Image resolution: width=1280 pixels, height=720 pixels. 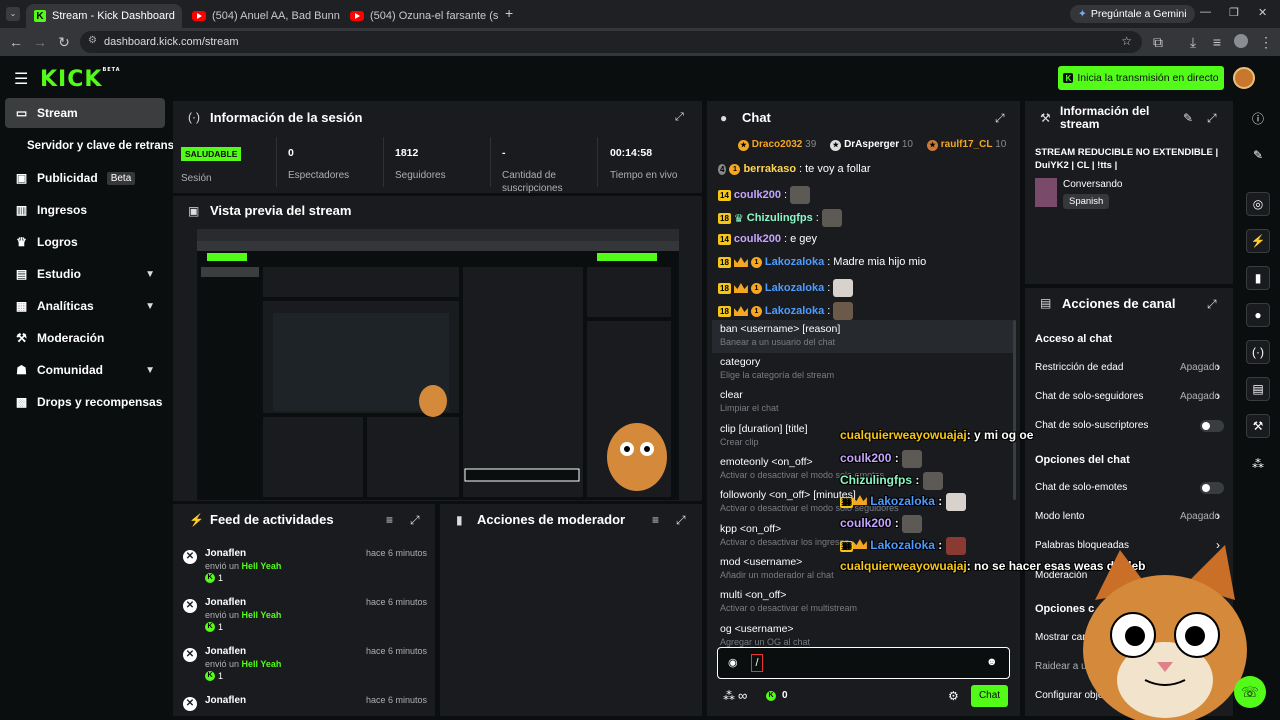 I want to click on extensions-icon: ⧉, so click(x=1158, y=42).